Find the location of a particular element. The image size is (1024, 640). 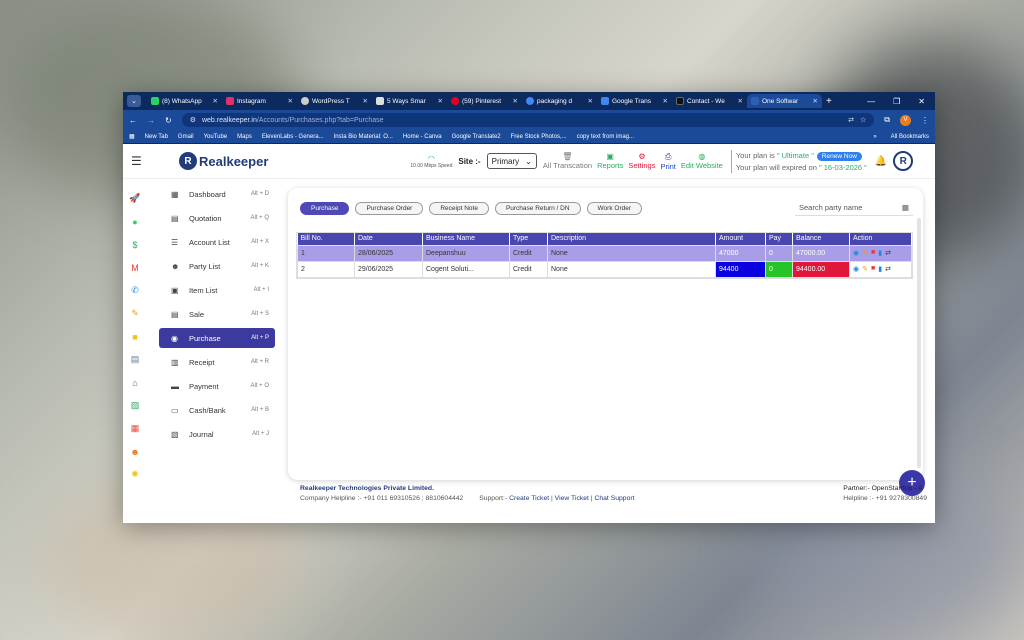

back-icon: ← is located at coordinates (133, 120).